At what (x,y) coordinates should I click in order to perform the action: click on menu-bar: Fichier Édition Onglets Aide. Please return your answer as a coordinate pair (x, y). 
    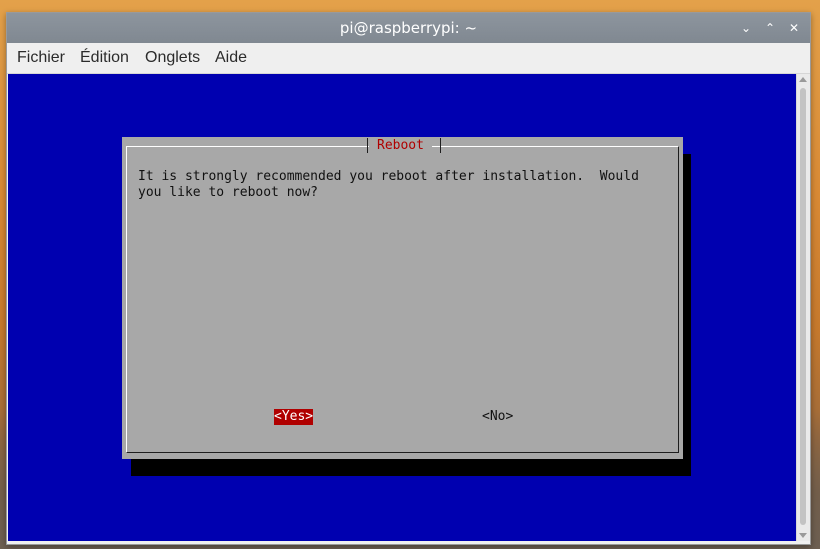
    Looking at the image, I should click on (408, 58).